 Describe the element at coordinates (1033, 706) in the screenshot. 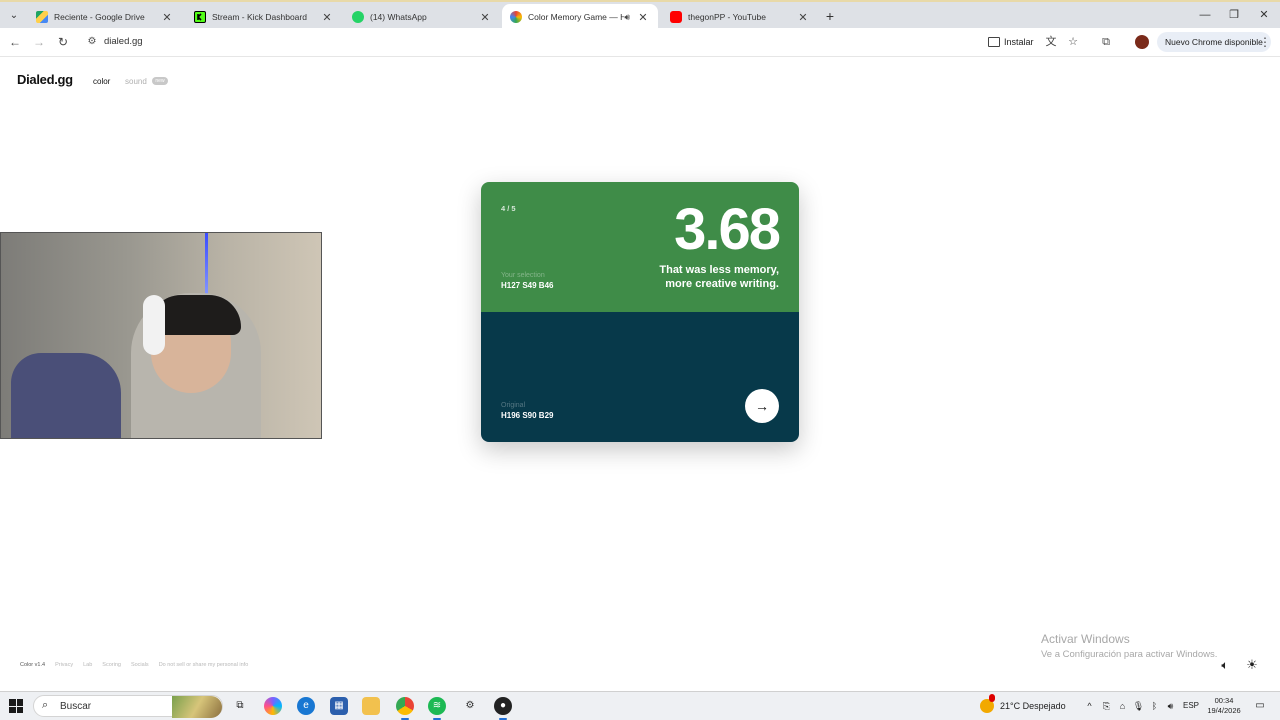

I see `weather-text: 21°C Despejado` at that location.